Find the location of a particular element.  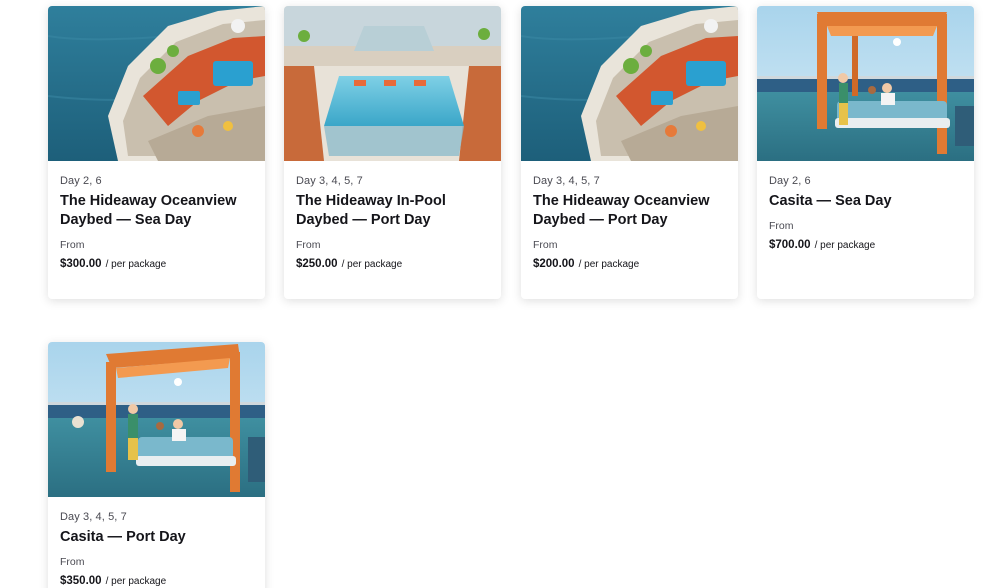

package-price: $200.00 is located at coordinates (554, 264).